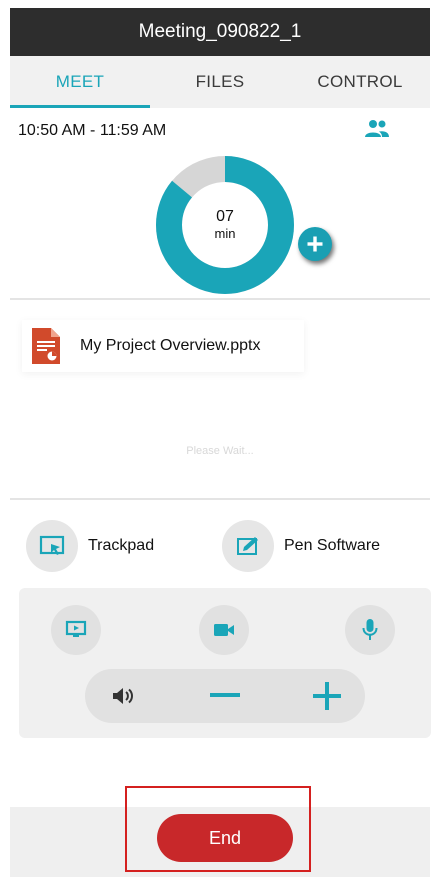  I want to click on screen-share-icon, so click(76, 628).